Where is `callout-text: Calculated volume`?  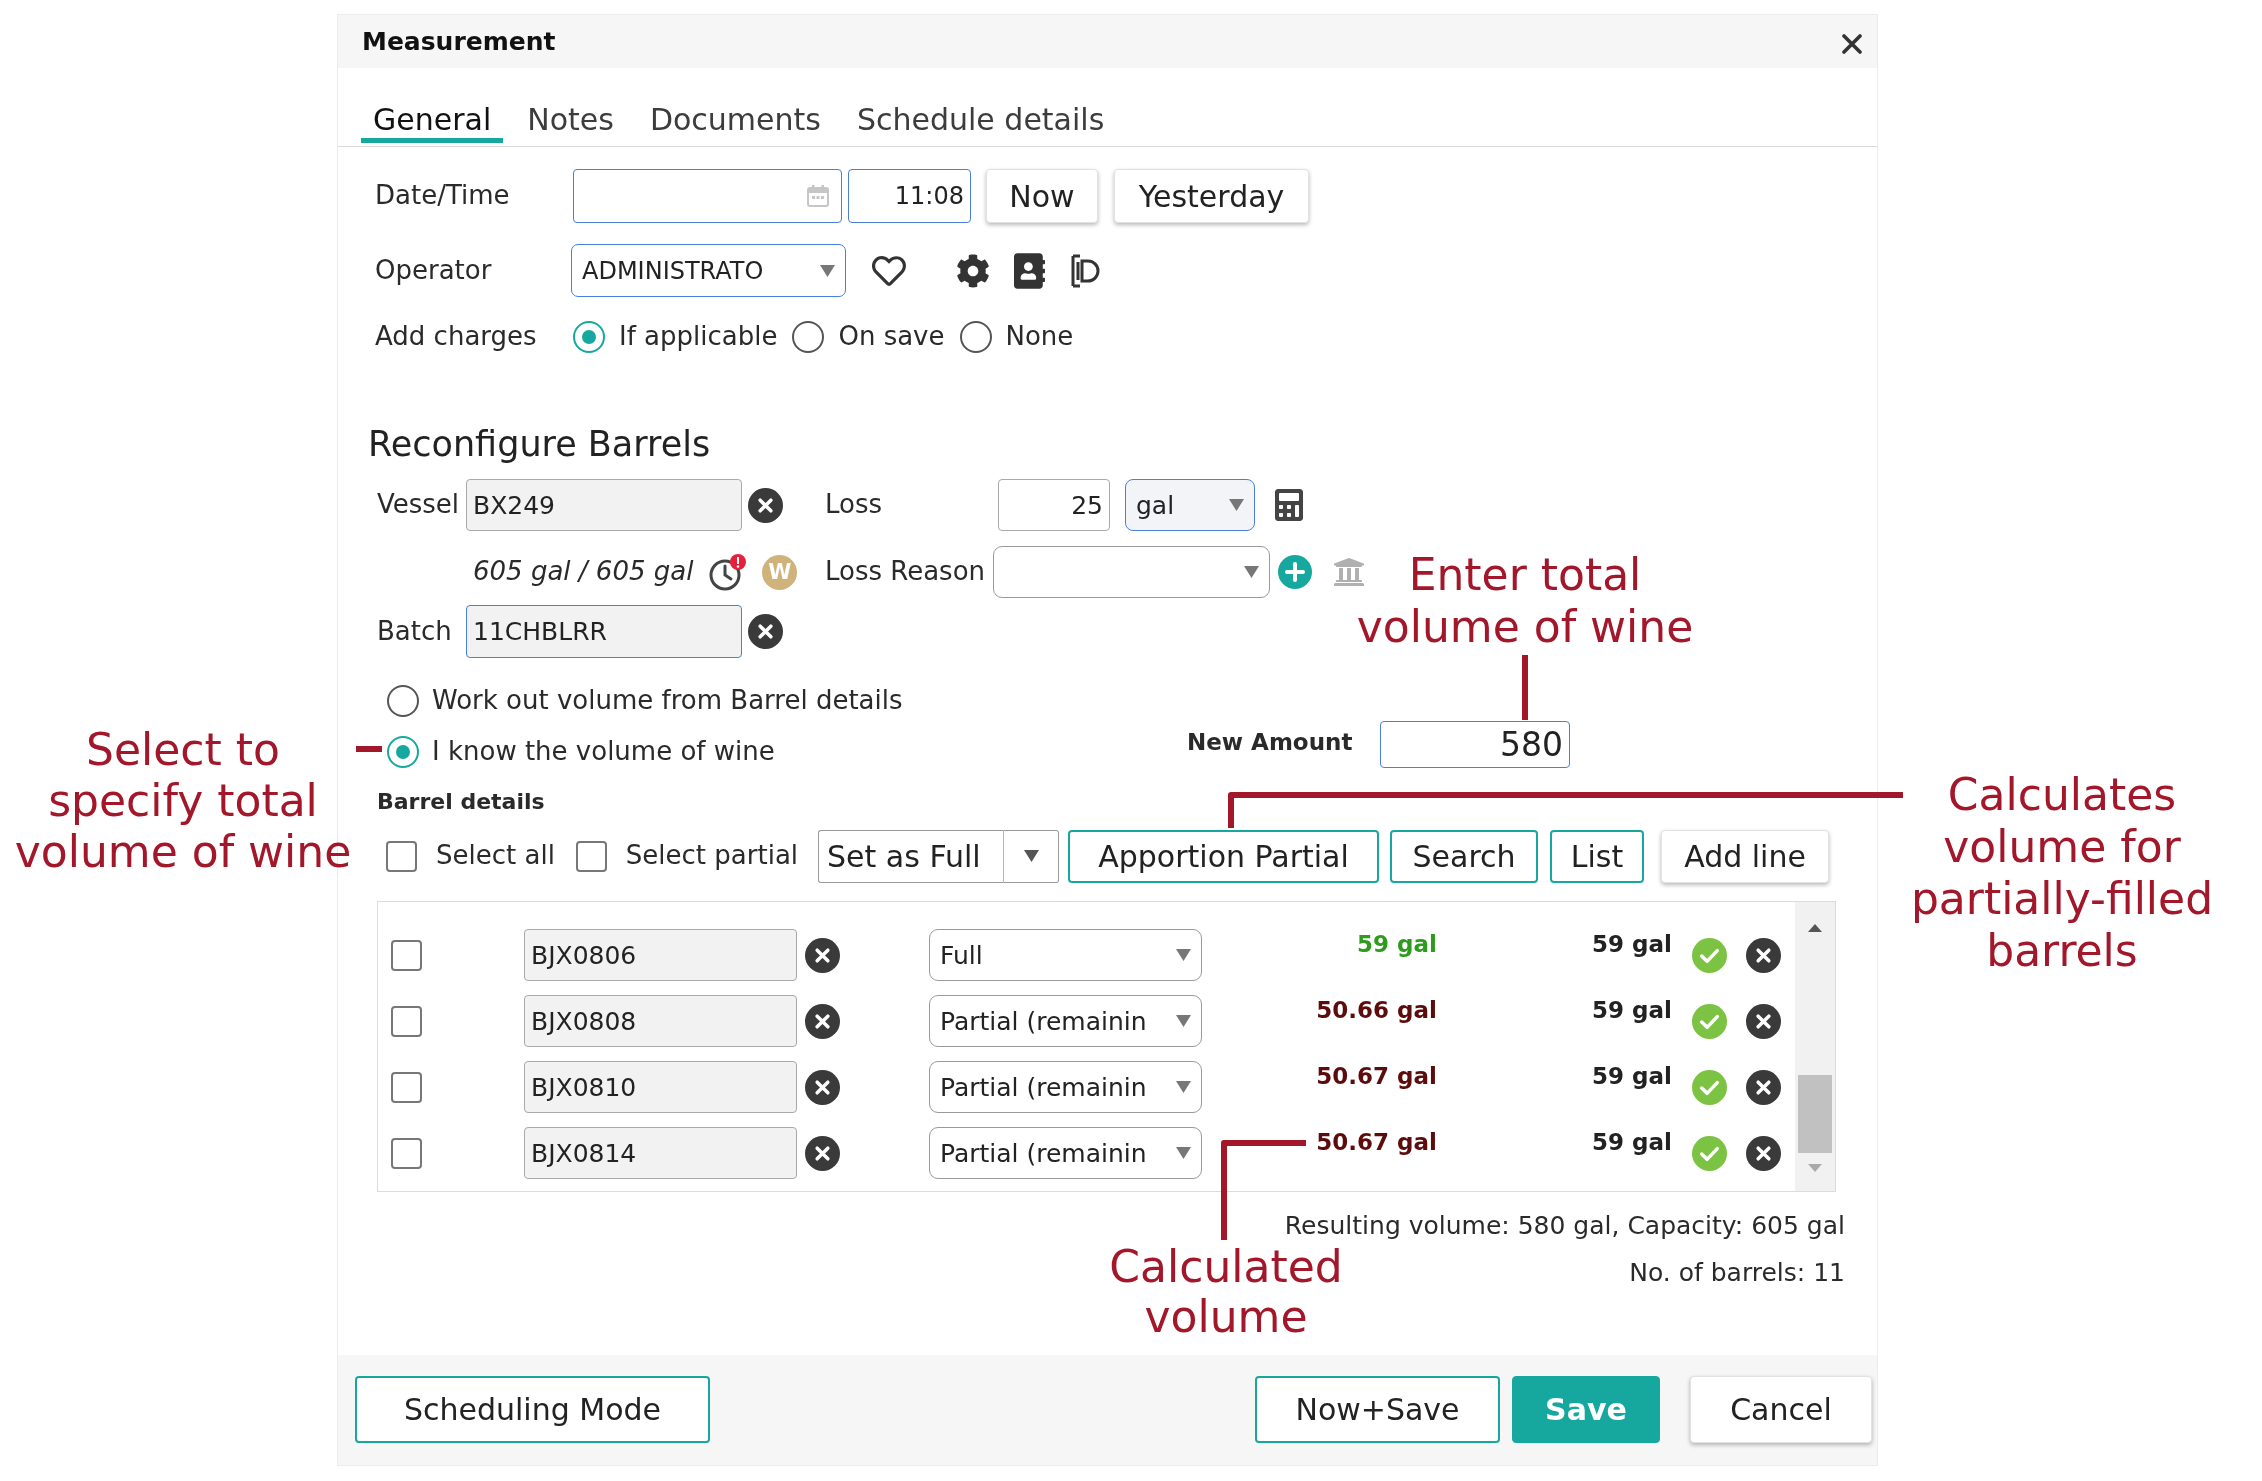 callout-text: Calculated volume is located at coordinates (1226, 1292).